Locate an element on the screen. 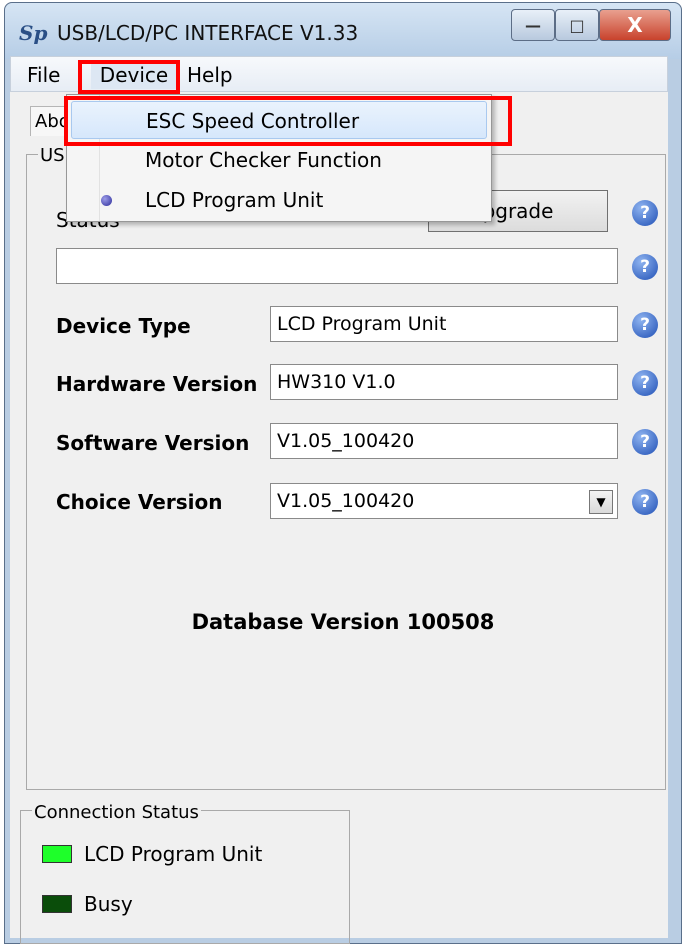  status-field is located at coordinates (337, 266).